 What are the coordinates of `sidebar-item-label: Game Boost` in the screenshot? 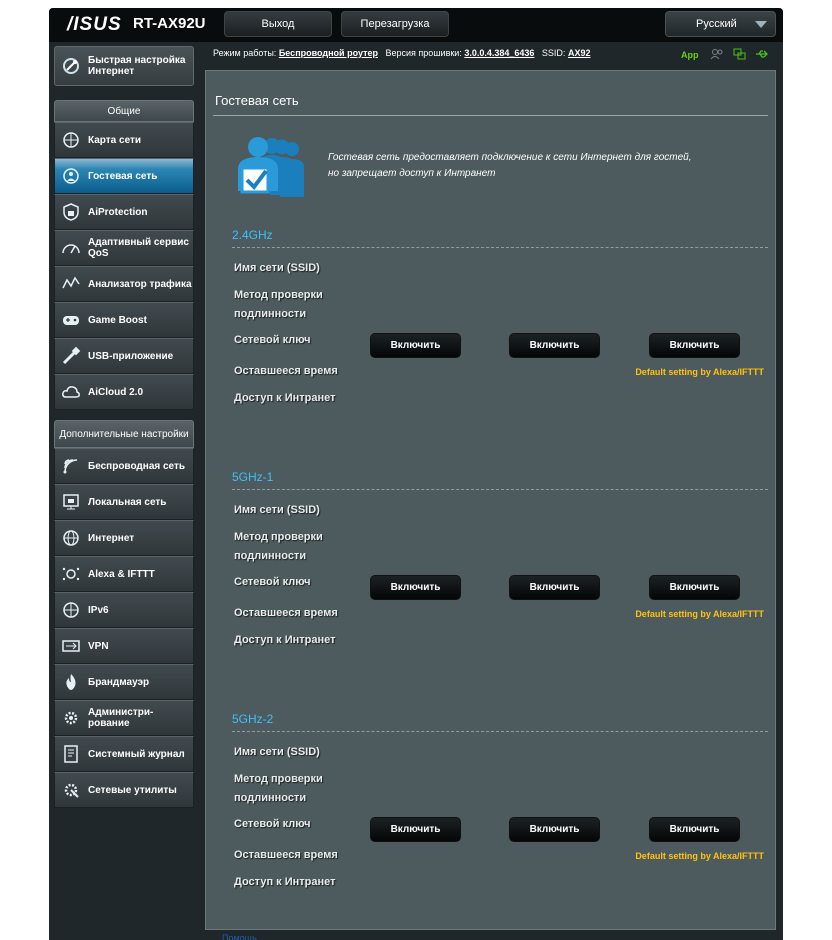 It's located at (117, 320).